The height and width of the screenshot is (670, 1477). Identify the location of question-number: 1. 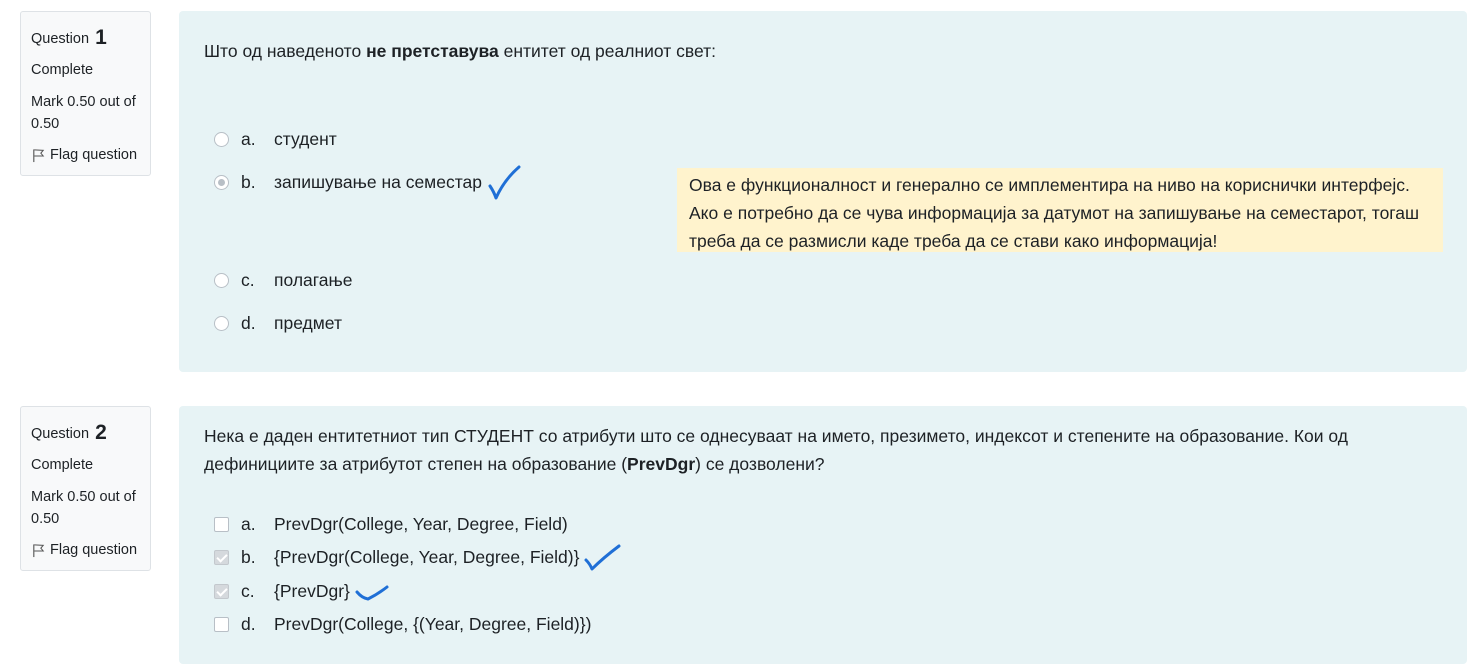
(101, 37).